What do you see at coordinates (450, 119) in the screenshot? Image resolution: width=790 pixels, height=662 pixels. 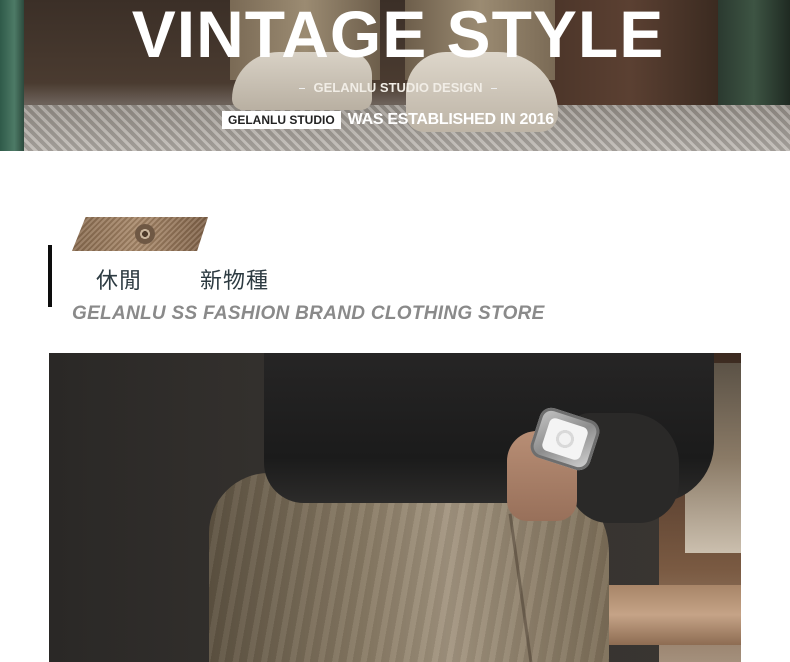 I see `established-text: WAS ESTABLISHED IN 2016` at bounding box center [450, 119].